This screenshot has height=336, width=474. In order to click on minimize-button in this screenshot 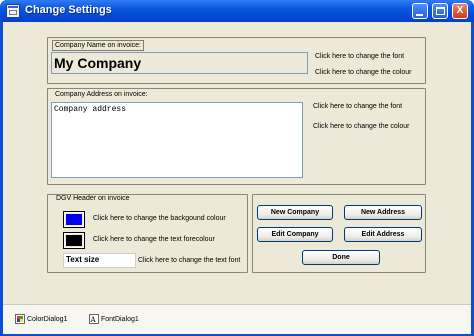, I will do `click(420, 11)`.